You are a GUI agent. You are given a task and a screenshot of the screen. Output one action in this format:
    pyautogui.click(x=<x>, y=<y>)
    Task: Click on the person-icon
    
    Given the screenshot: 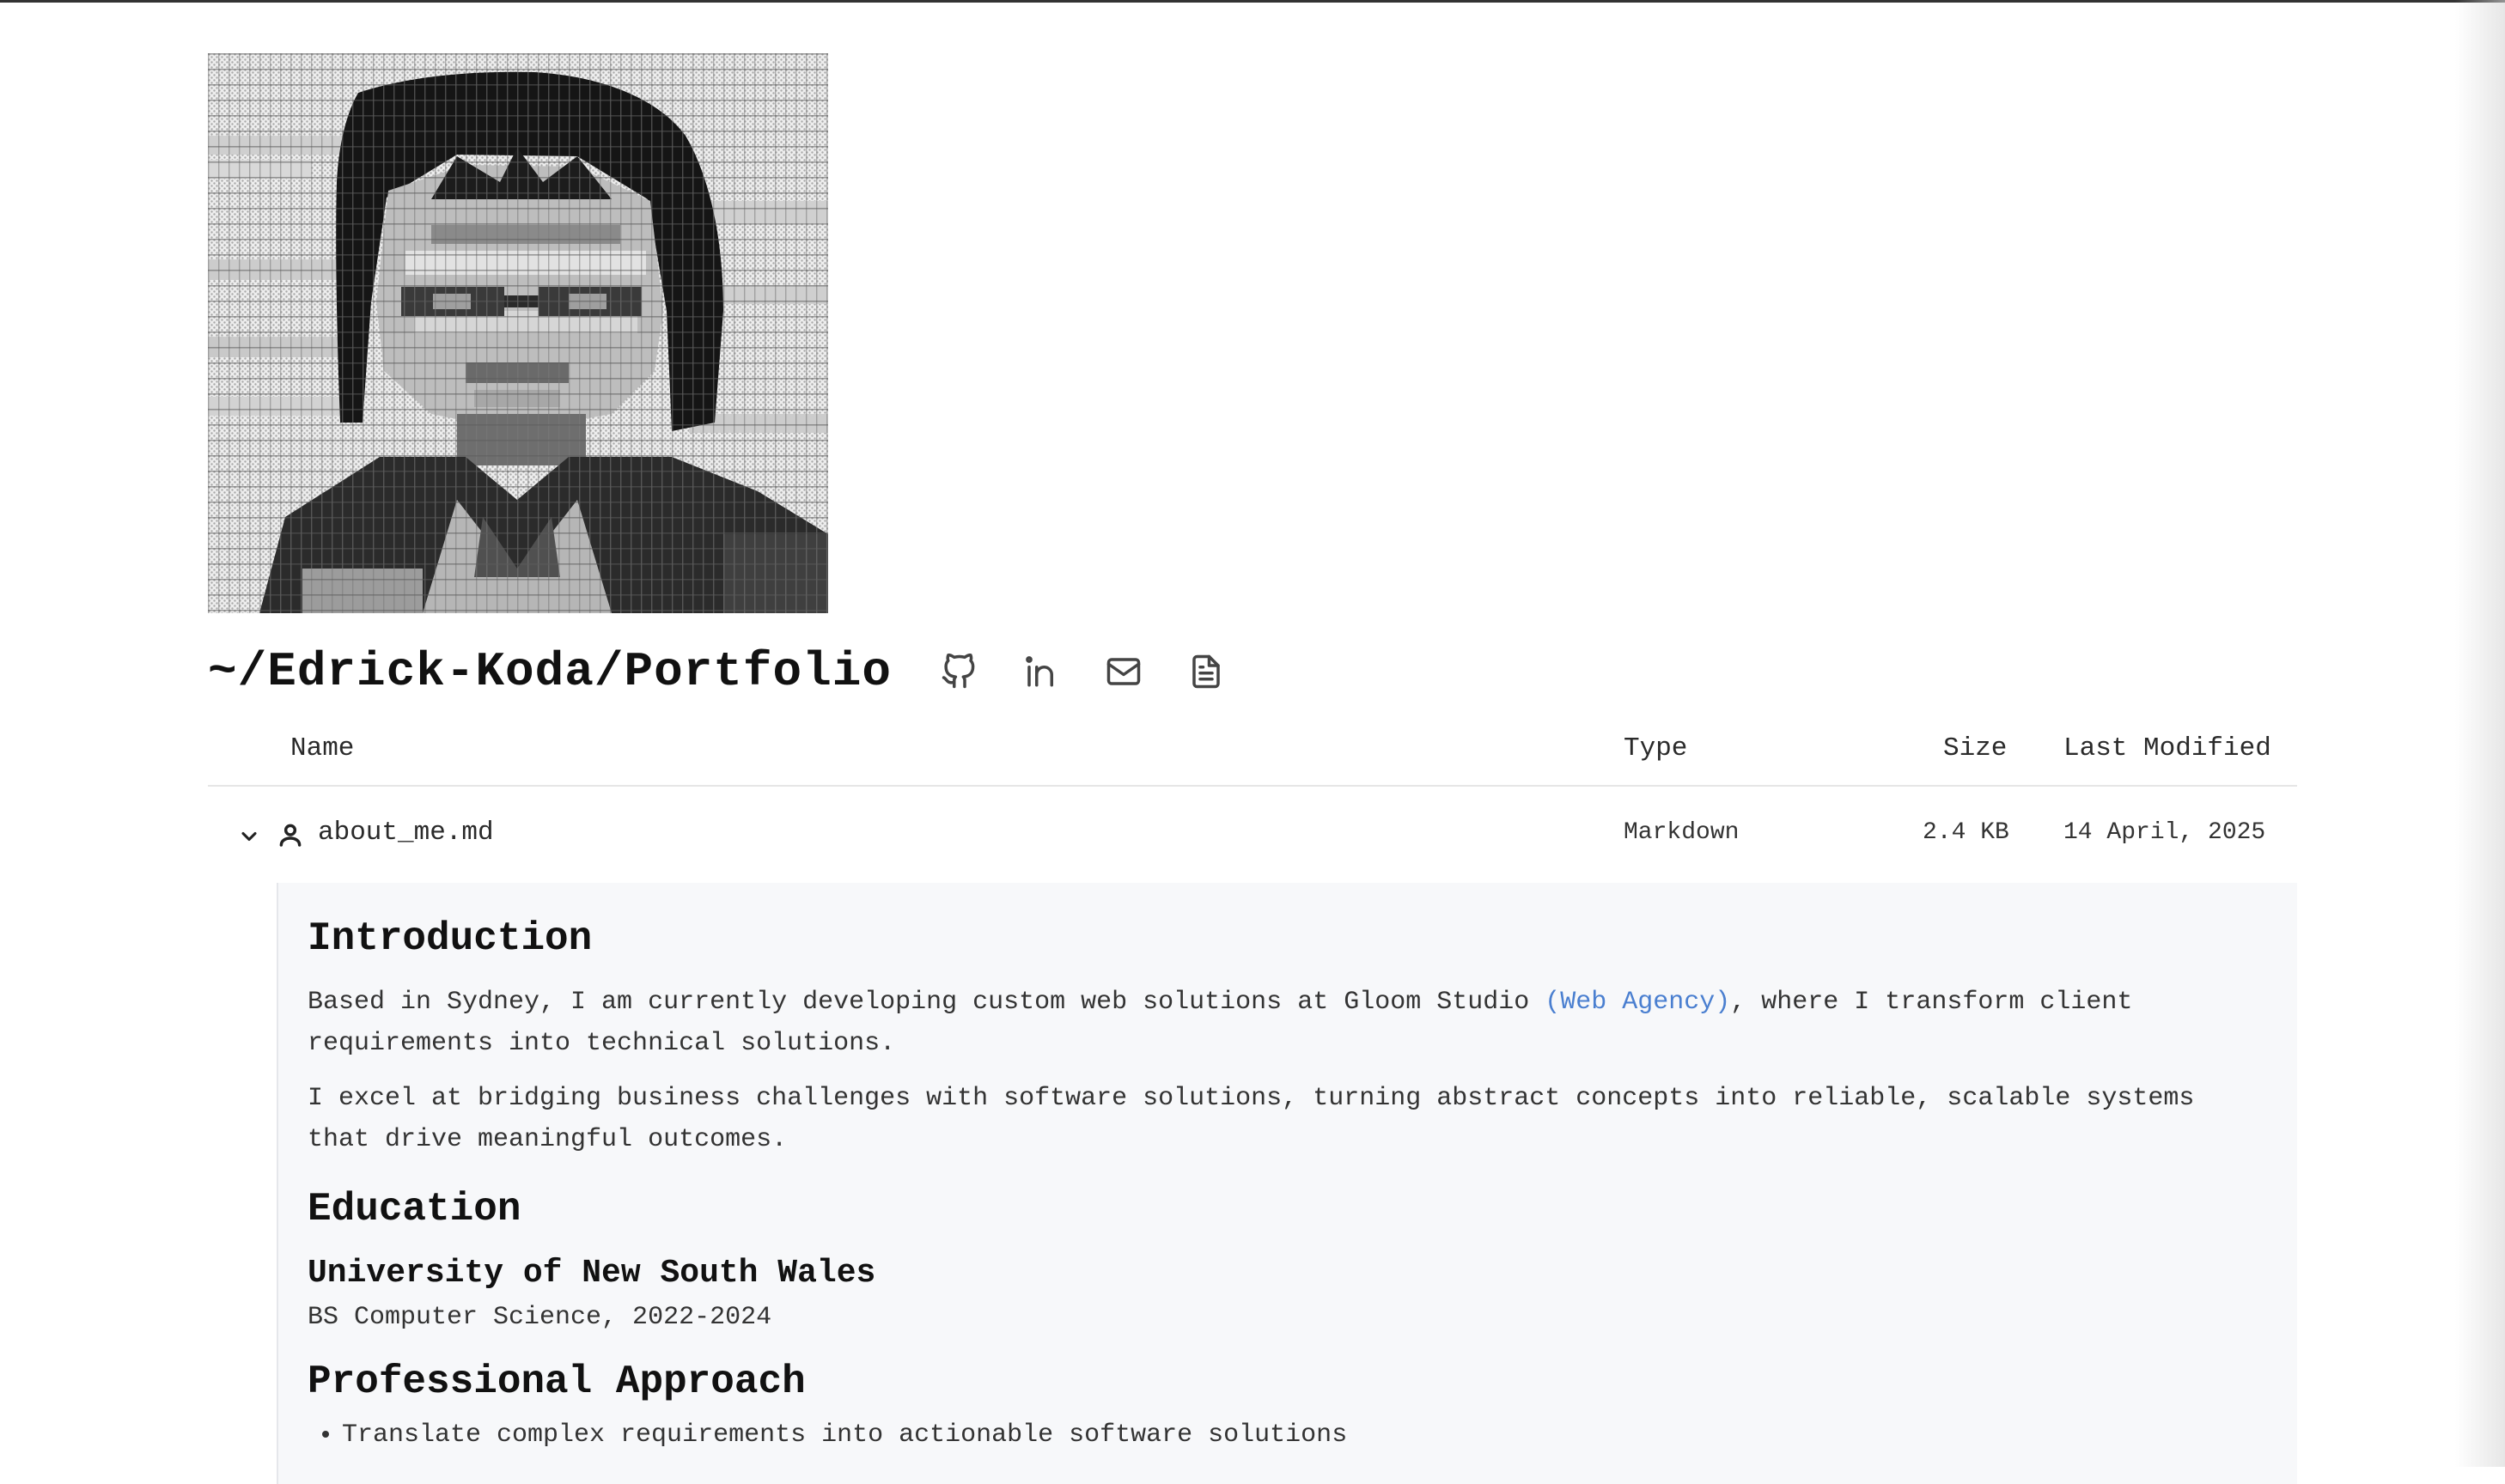 What is the action you would take?
    pyautogui.click(x=290, y=834)
    